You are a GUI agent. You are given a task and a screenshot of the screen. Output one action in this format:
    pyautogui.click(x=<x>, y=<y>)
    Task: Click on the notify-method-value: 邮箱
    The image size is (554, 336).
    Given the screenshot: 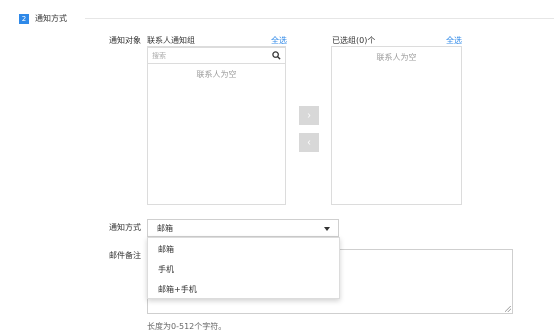 What is the action you would take?
    pyautogui.click(x=165, y=228)
    